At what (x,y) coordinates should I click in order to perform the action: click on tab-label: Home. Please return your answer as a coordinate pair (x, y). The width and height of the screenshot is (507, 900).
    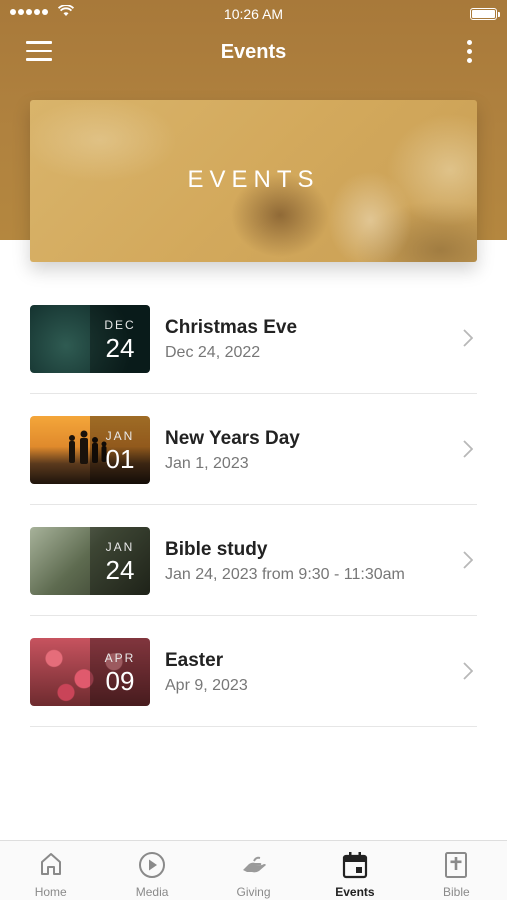
    Looking at the image, I should click on (50, 892).